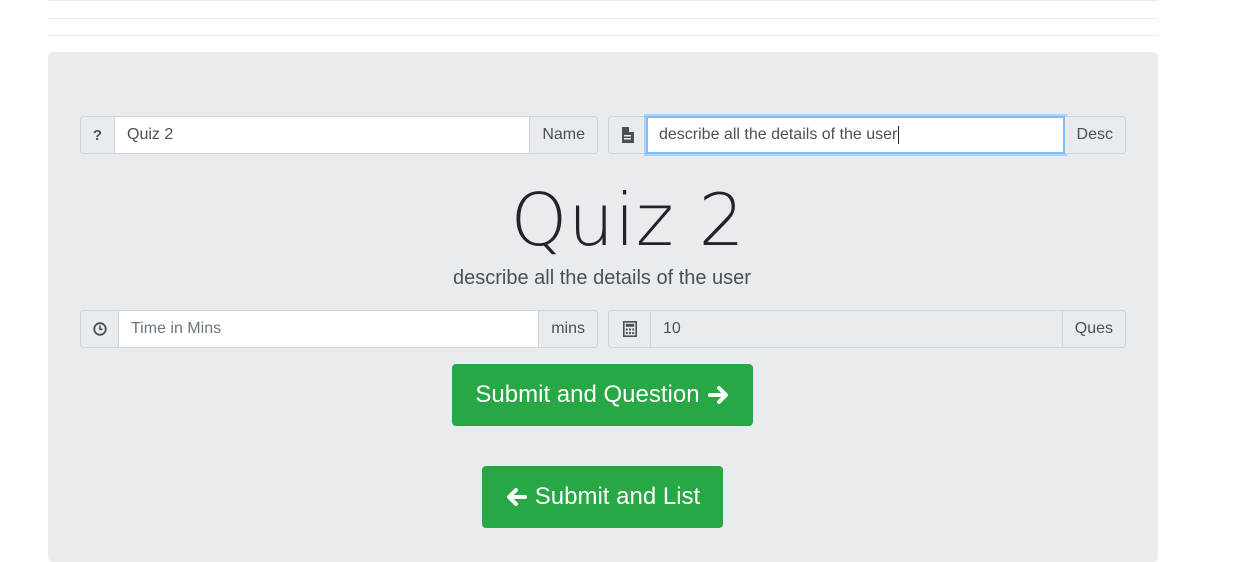 The width and height of the screenshot is (1256, 562). Describe the element at coordinates (587, 394) in the screenshot. I see `submit-and-question-label: Submit and Question` at that location.